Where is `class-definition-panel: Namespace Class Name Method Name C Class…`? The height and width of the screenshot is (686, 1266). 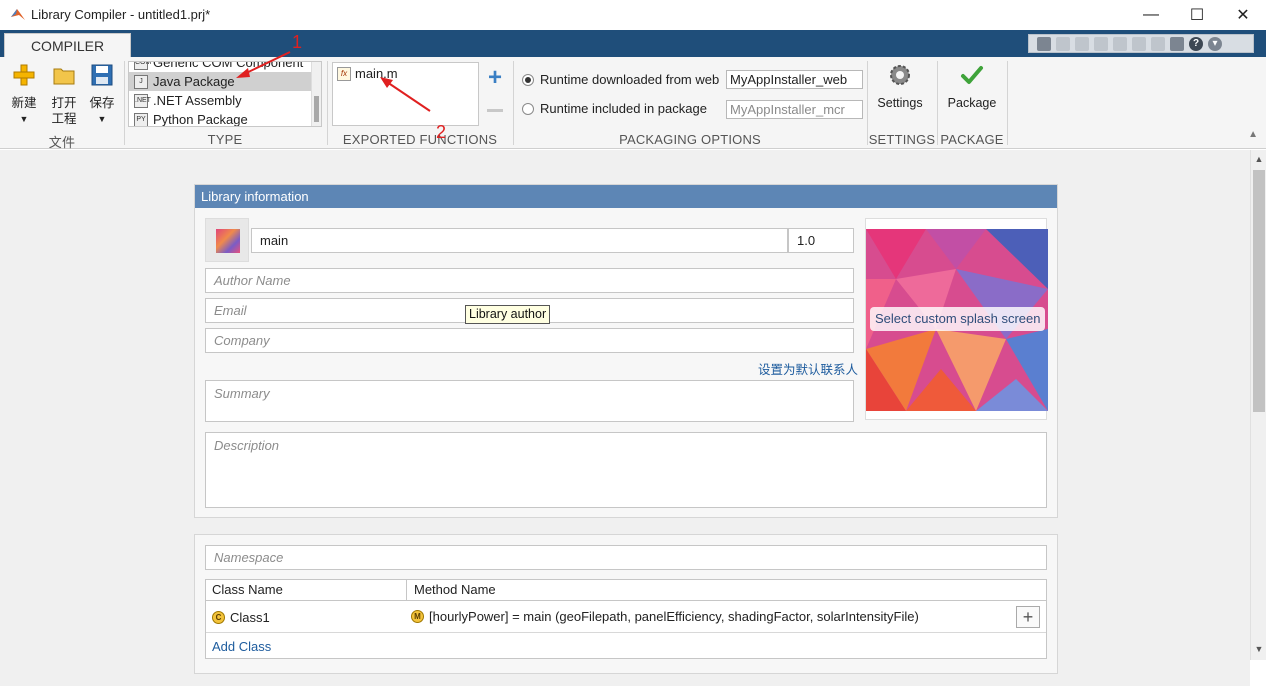
class-definition-panel: Namespace Class Name Method Name C Class… is located at coordinates (626, 604).